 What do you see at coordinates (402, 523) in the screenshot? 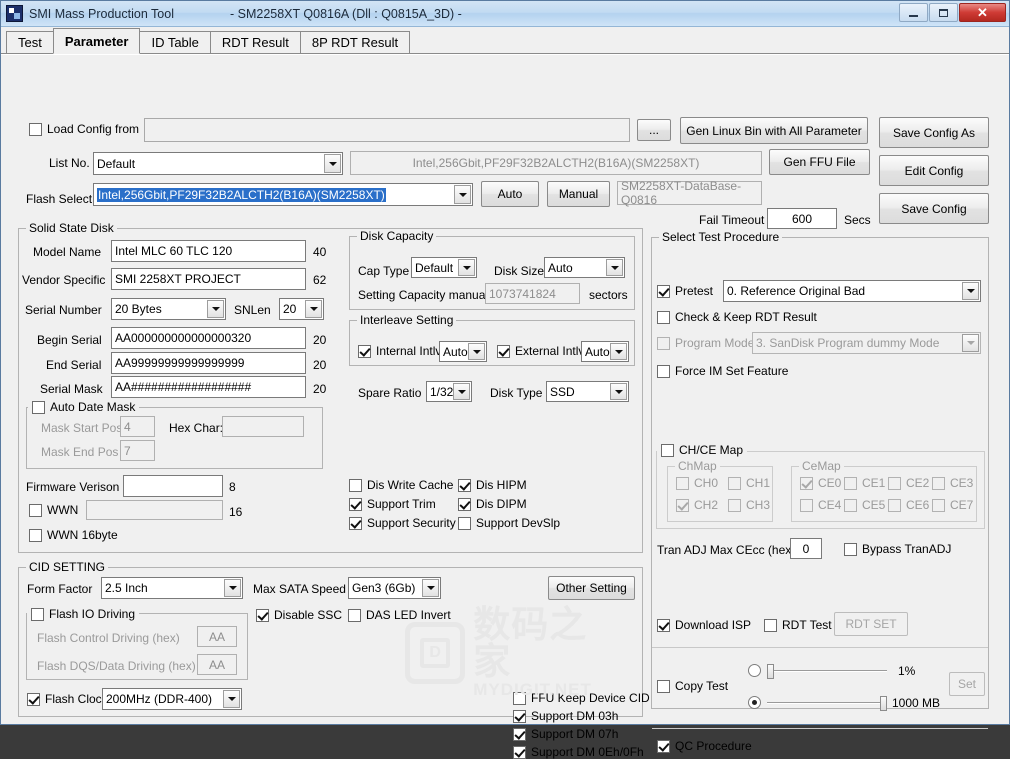
I see `support-security-checkbox: Support Security` at bounding box center [402, 523].